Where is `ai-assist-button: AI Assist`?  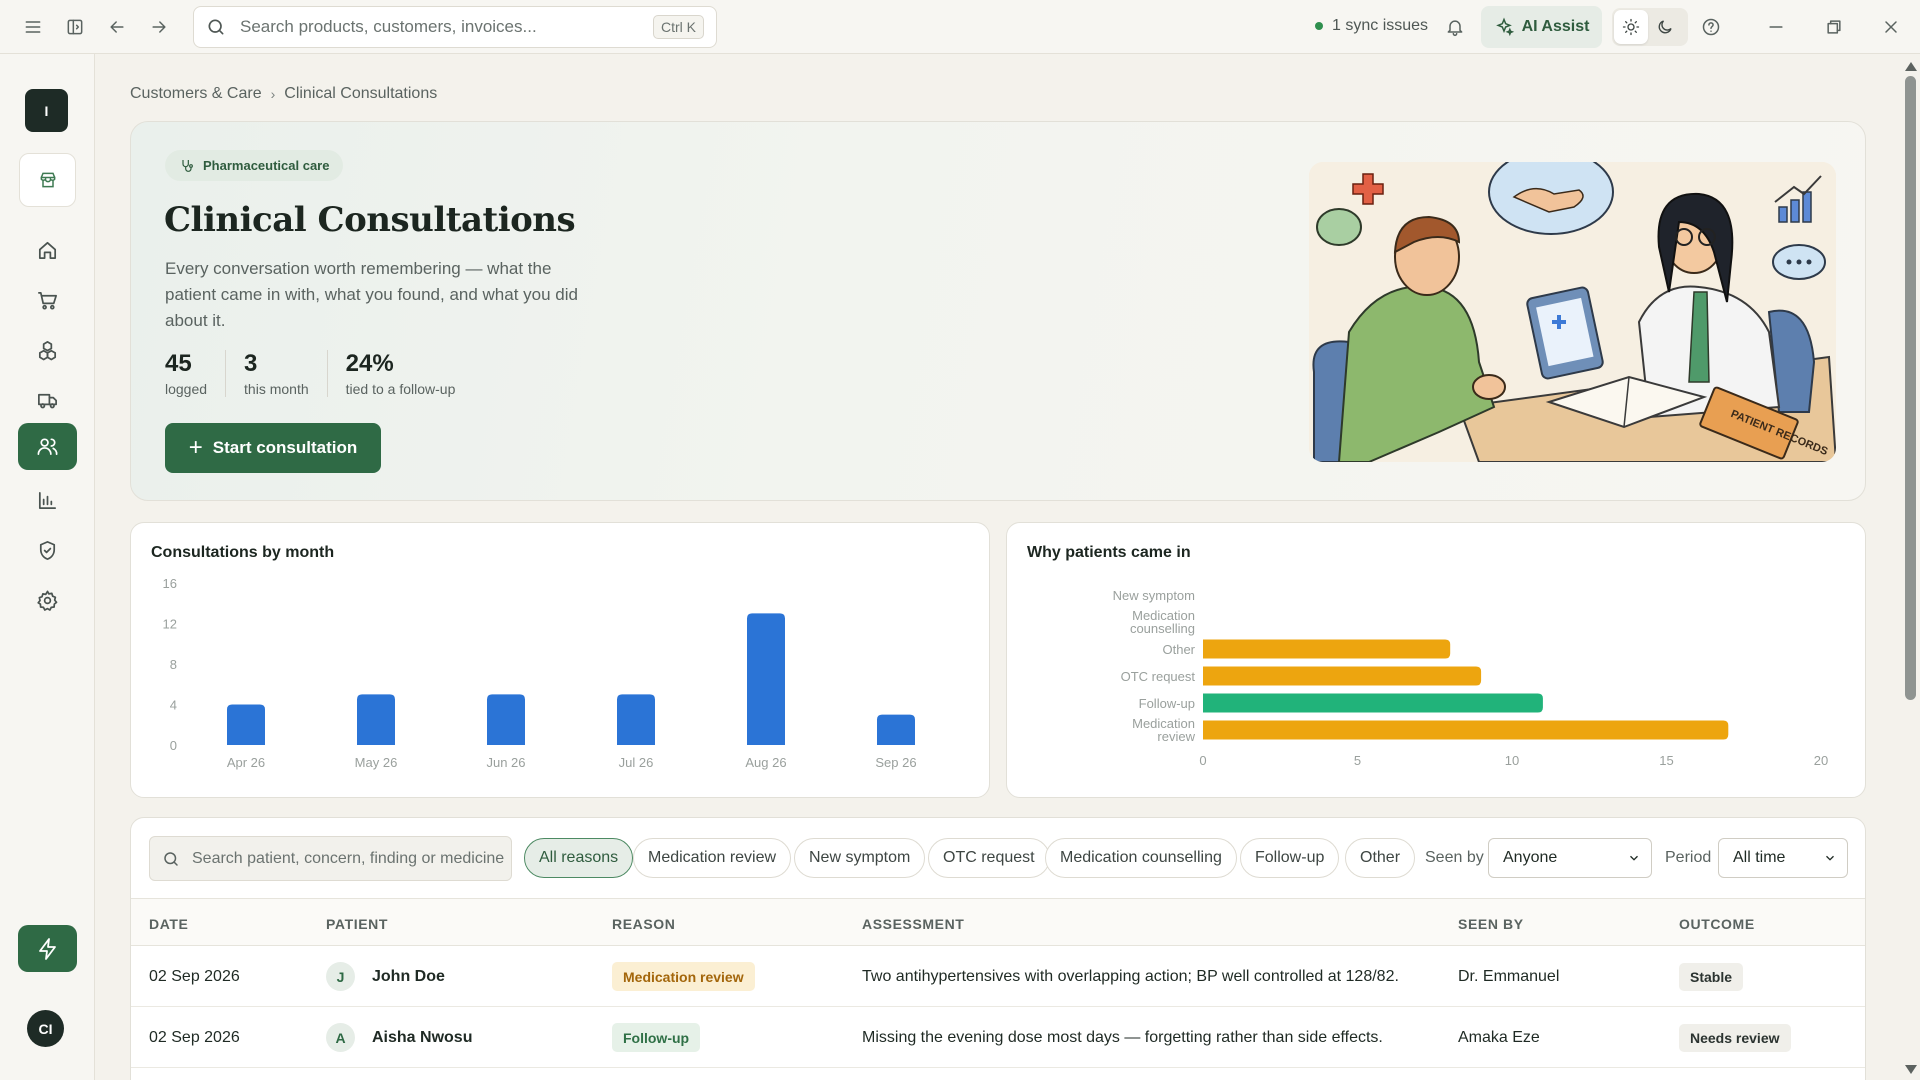 ai-assist-button: AI Assist is located at coordinates (1541, 27).